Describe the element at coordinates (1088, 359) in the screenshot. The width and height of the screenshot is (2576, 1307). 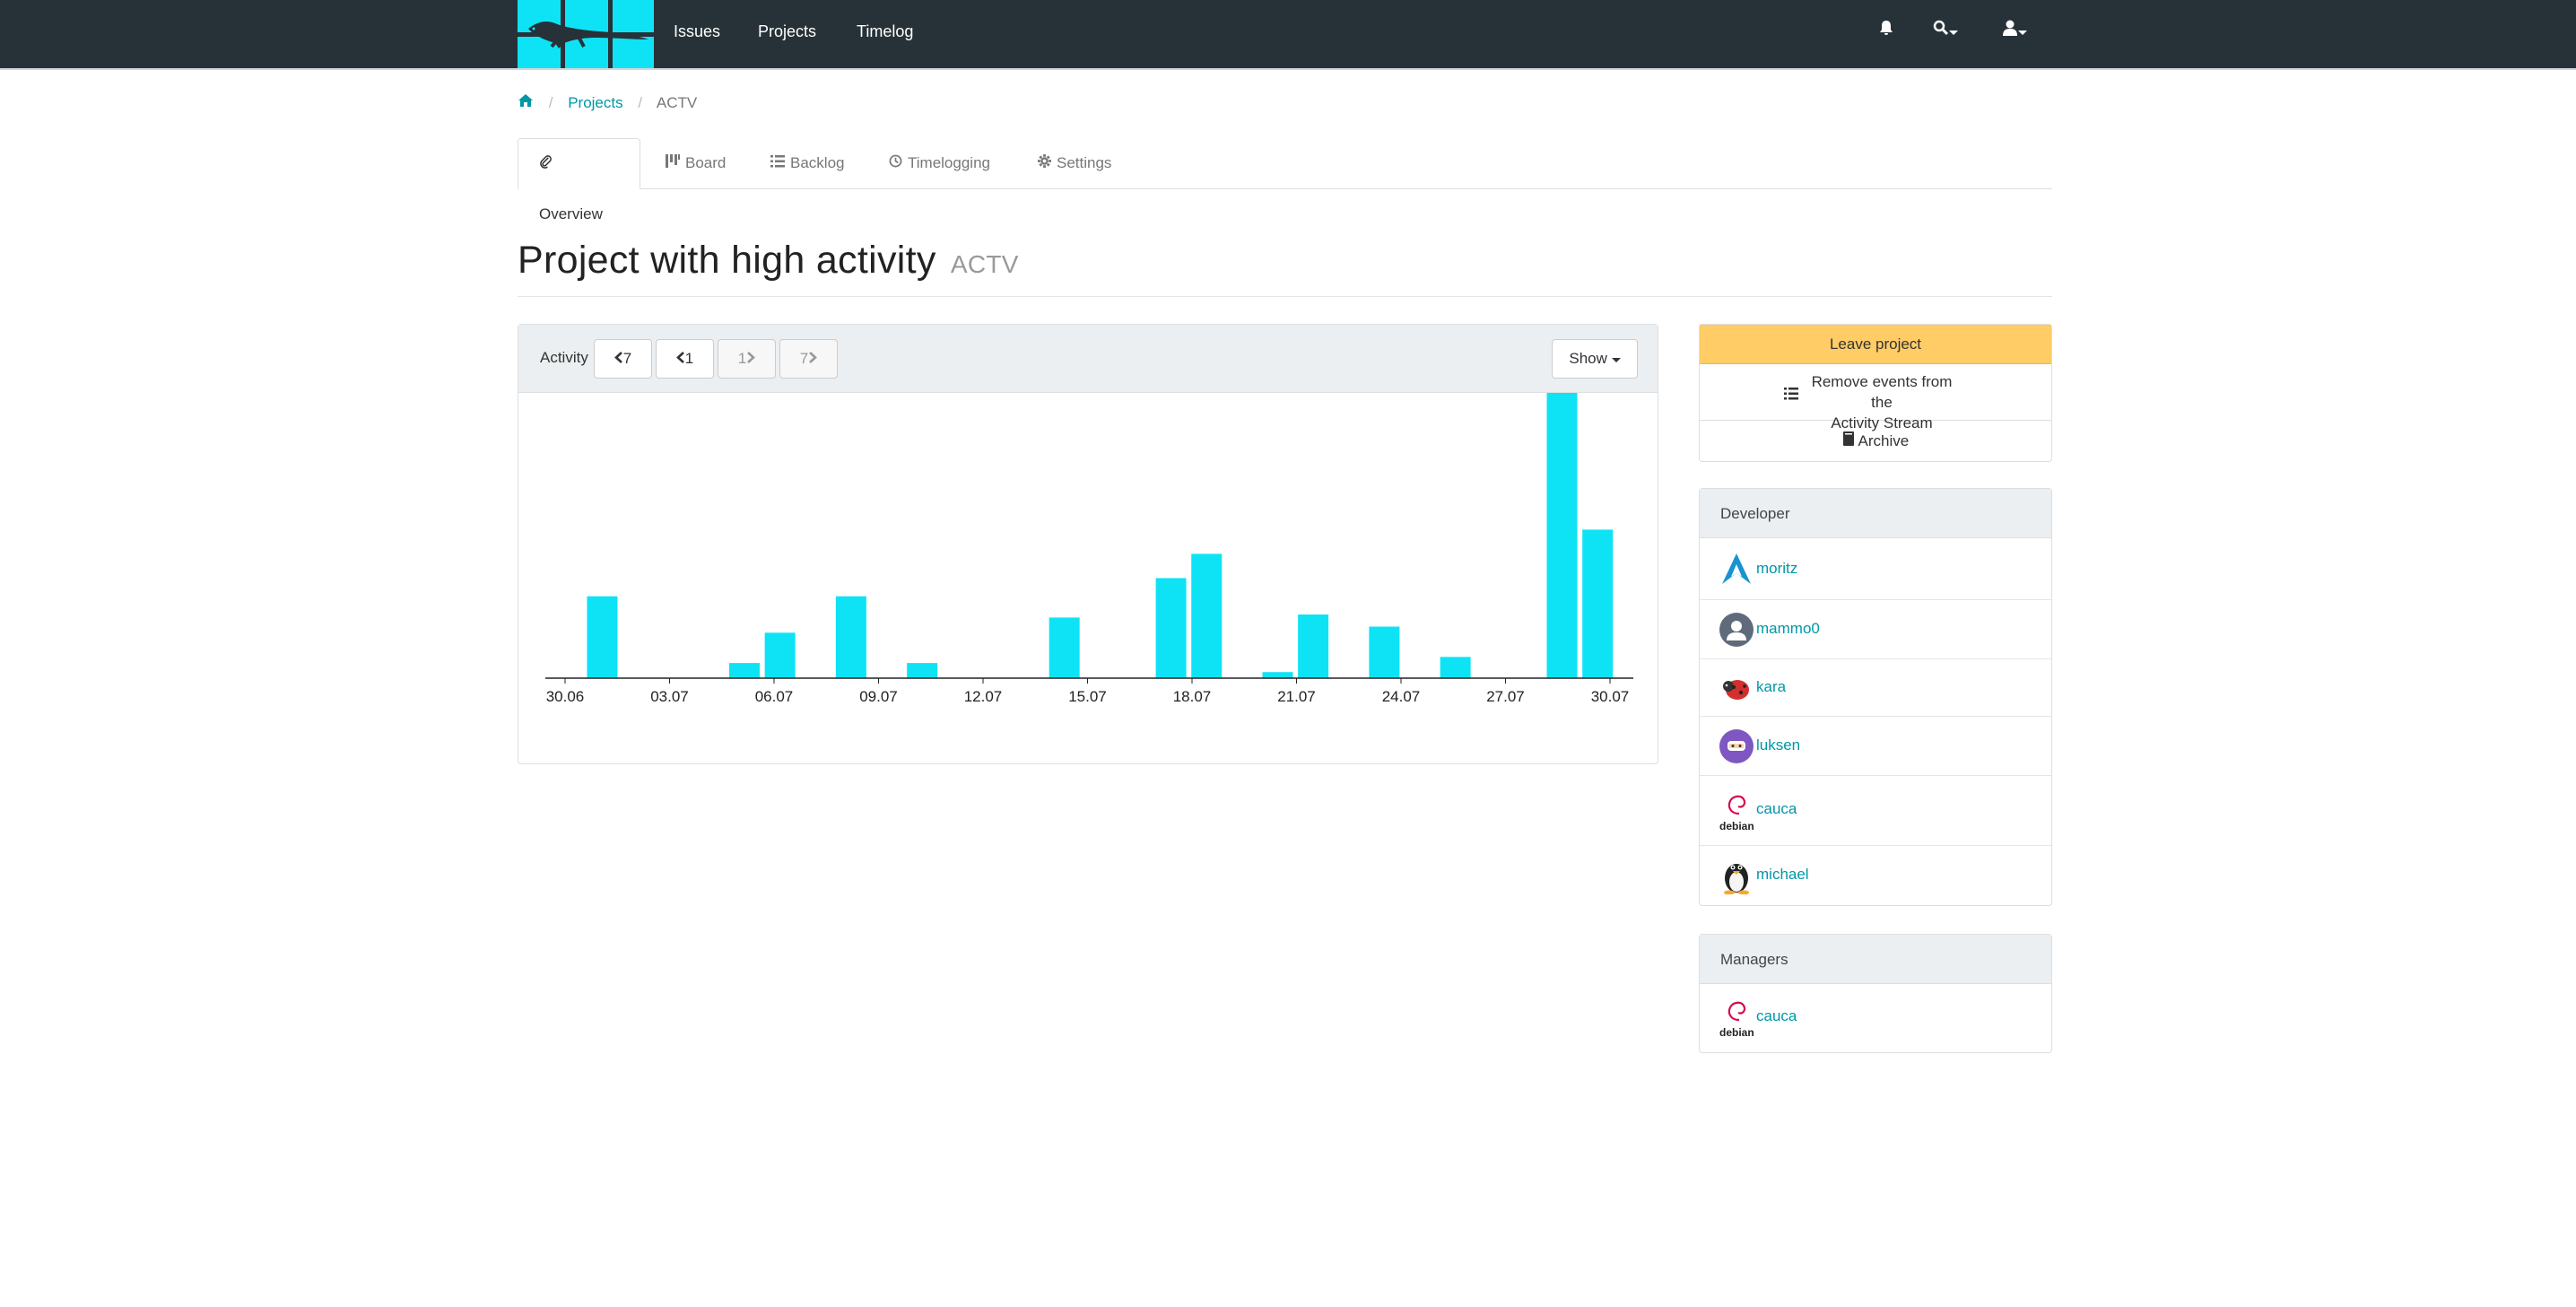
I see `activity-panel-heading: Activity 7 1 1 7 Show` at that location.